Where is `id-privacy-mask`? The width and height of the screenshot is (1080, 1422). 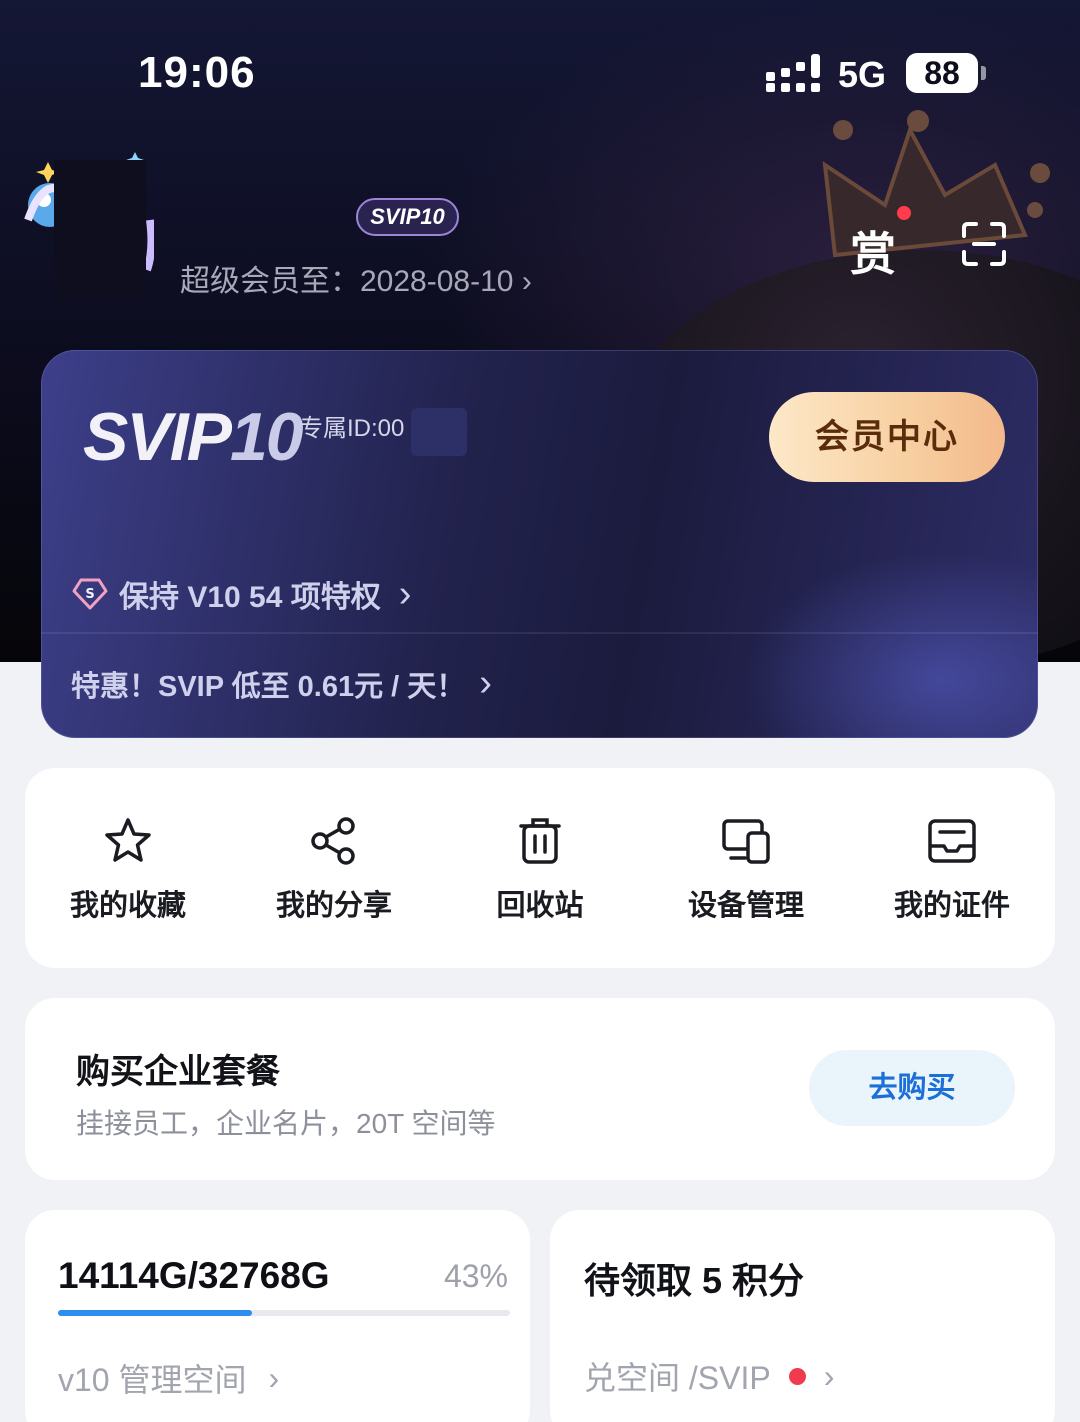
id-privacy-mask is located at coordinates (439, 432).